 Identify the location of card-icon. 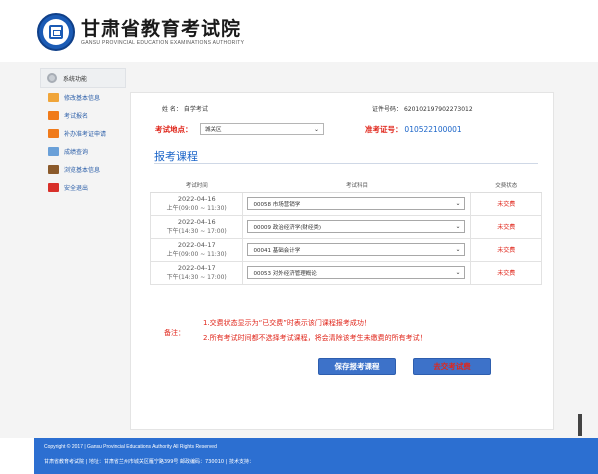
(53, 133).